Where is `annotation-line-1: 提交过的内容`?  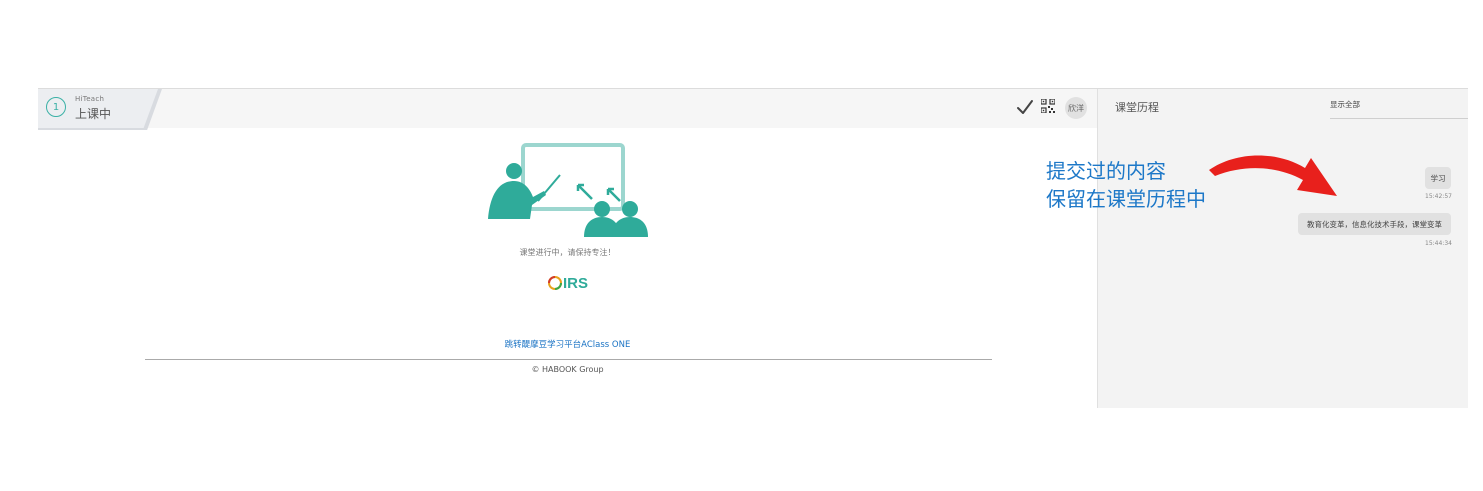
annotation-line-1: 提交过的内容 is located at coordinates (1106, 171).